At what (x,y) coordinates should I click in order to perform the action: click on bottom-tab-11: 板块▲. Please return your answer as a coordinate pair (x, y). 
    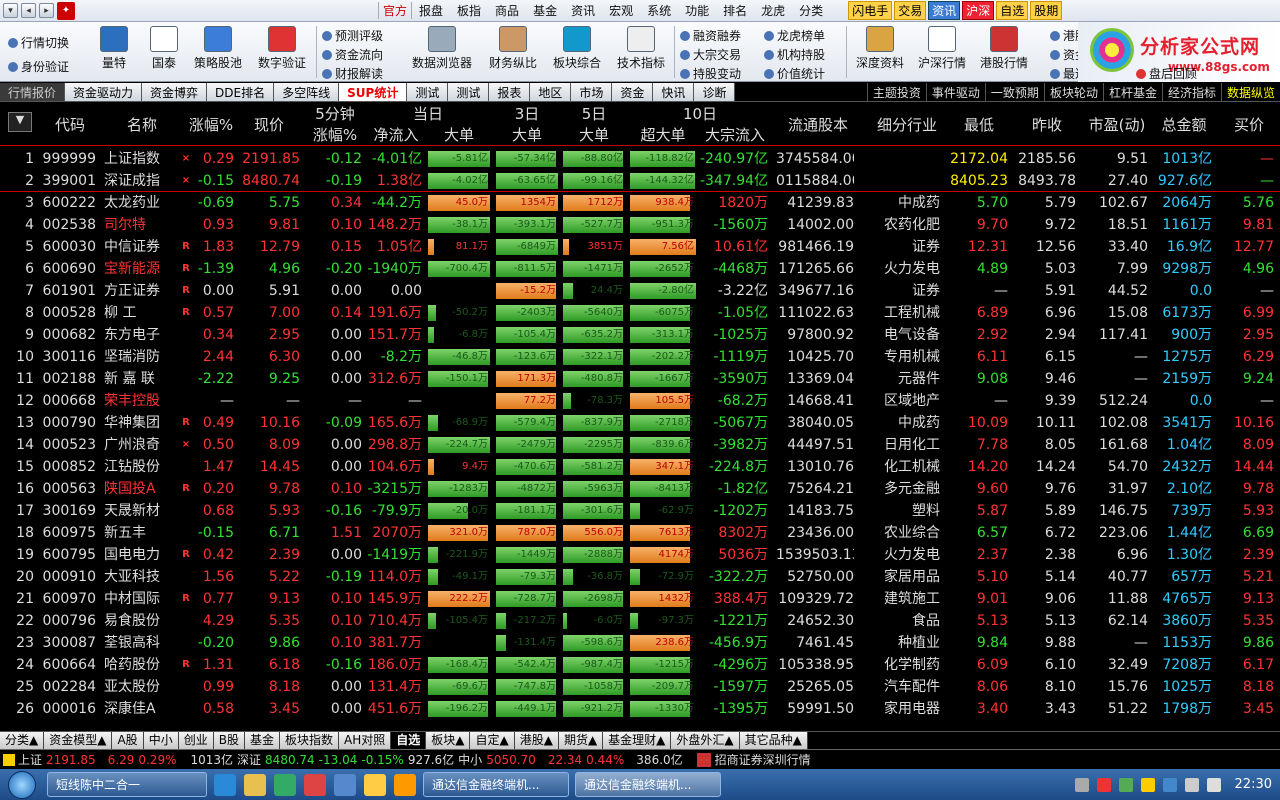
    Looking at the image, I should click on (448, 740).